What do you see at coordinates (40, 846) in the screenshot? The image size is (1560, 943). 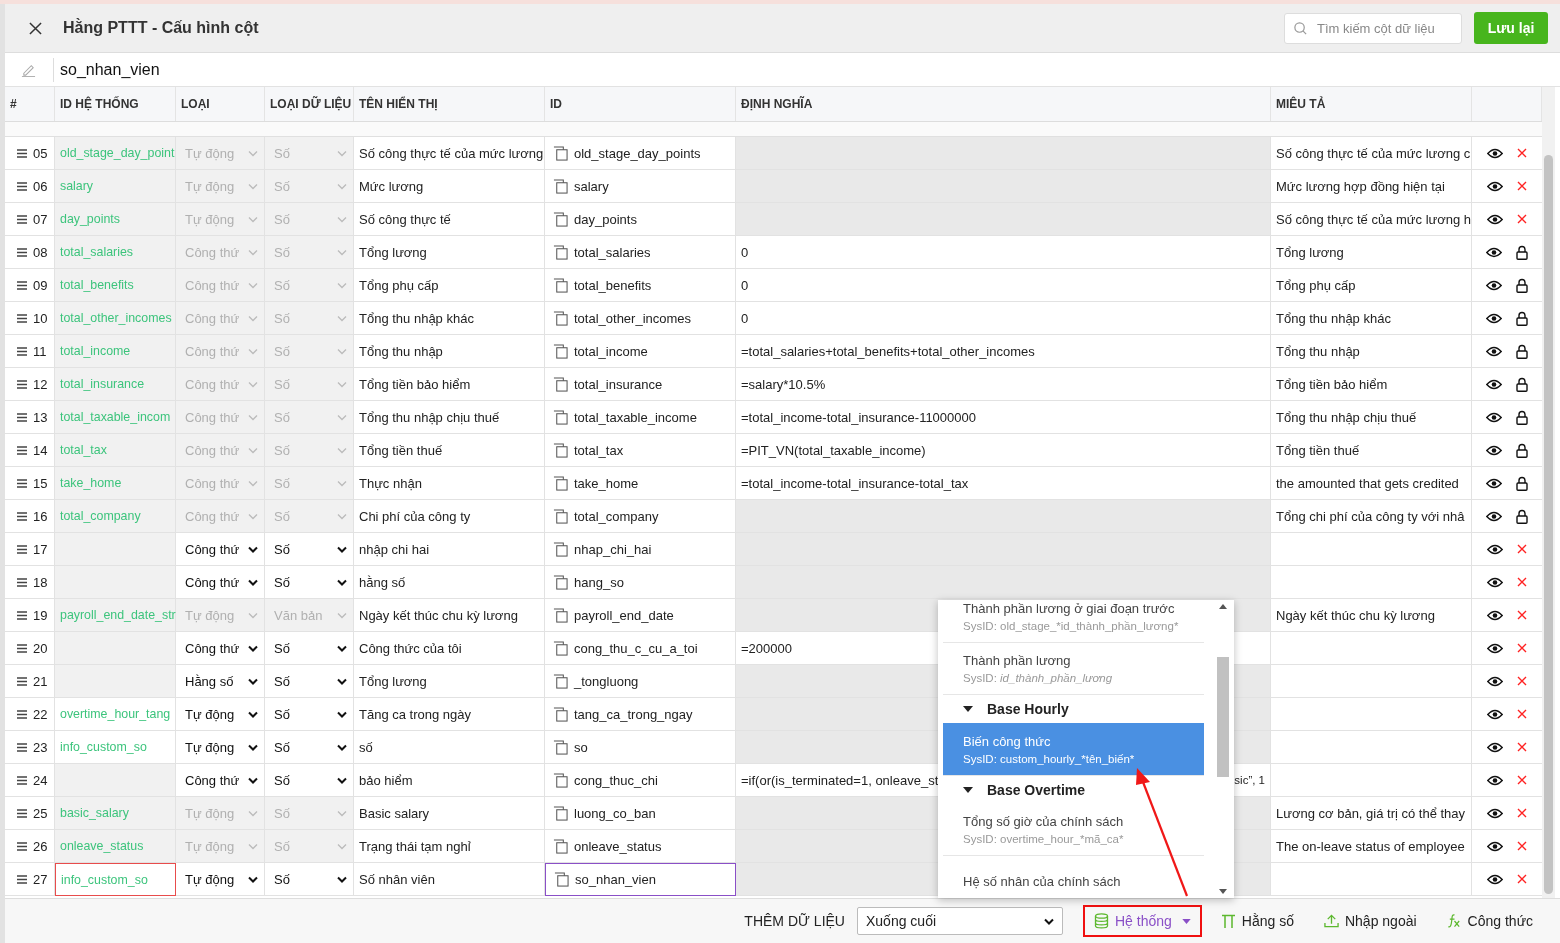 I see `row-number: 26` at bounding box center [40, 846].